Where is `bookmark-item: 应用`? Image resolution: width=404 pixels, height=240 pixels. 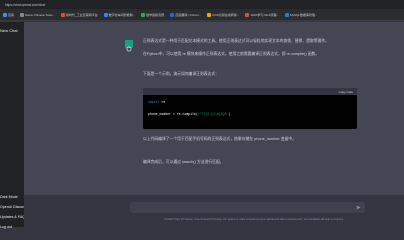
bookmark-item: 应用 is located at coordinates (9, 14).